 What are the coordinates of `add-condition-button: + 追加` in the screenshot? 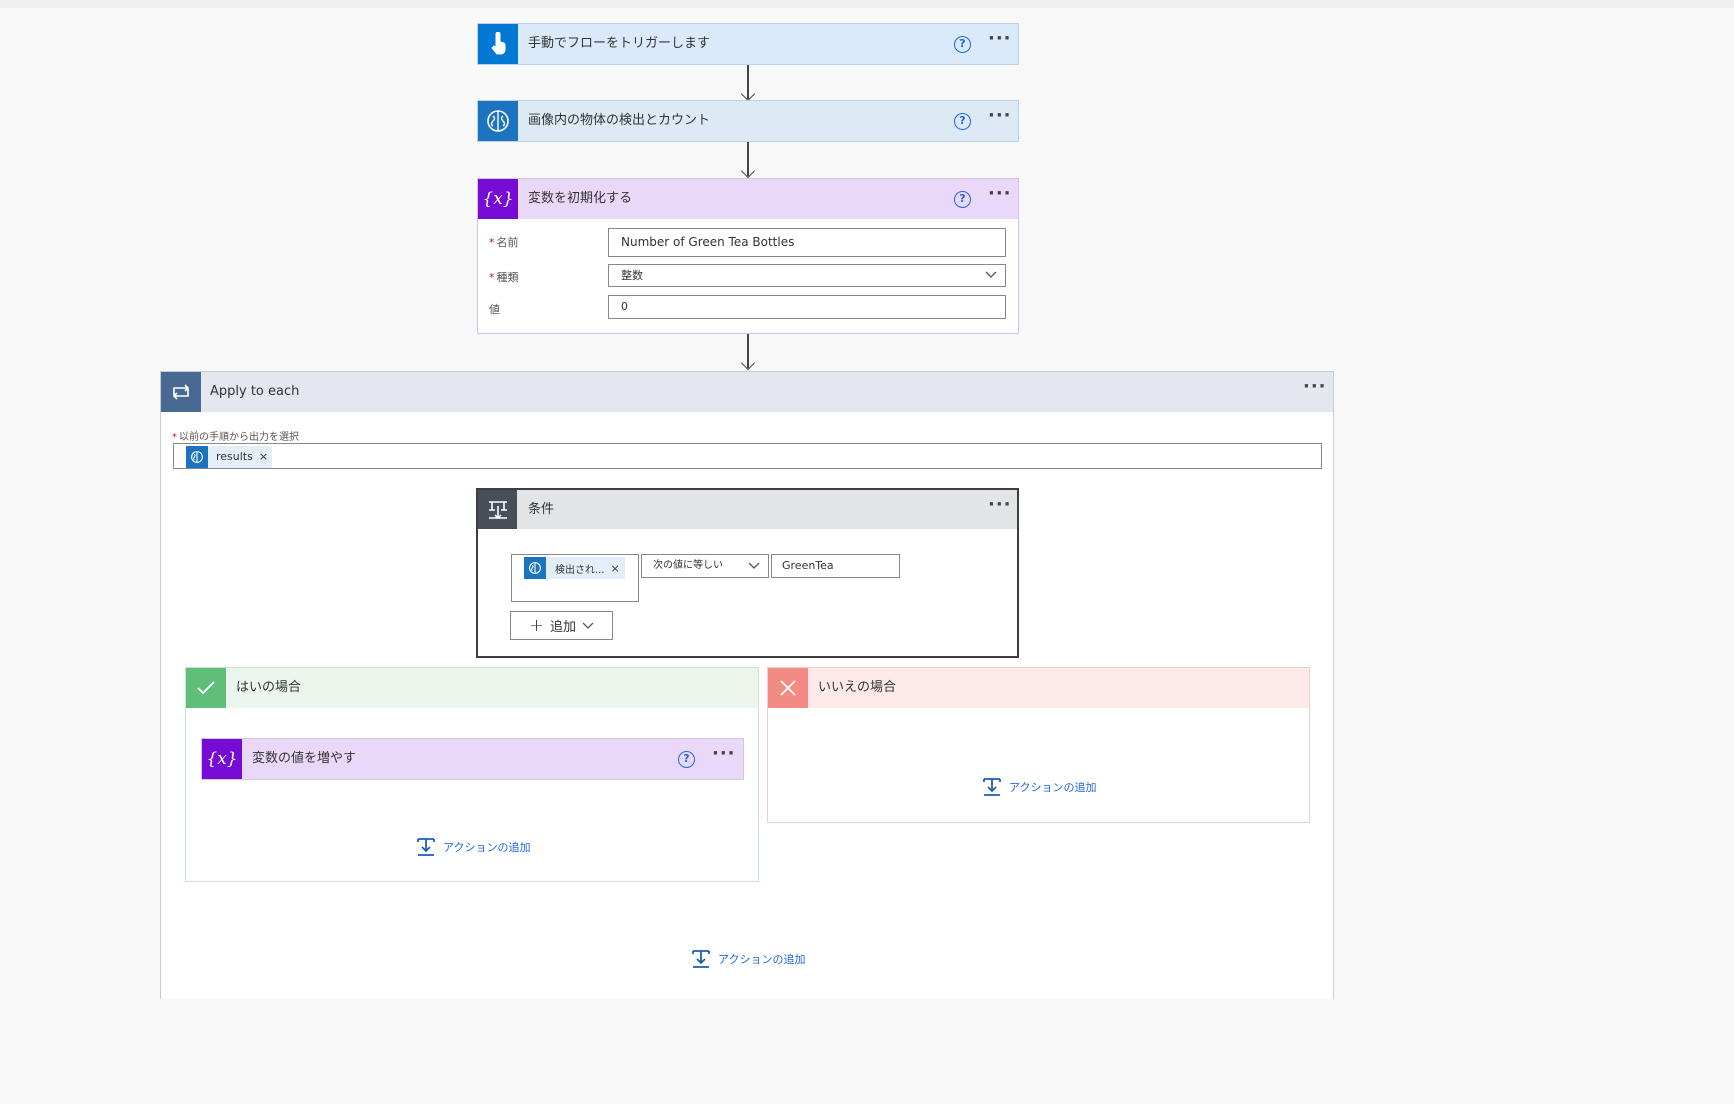 It's located at (561, 625).